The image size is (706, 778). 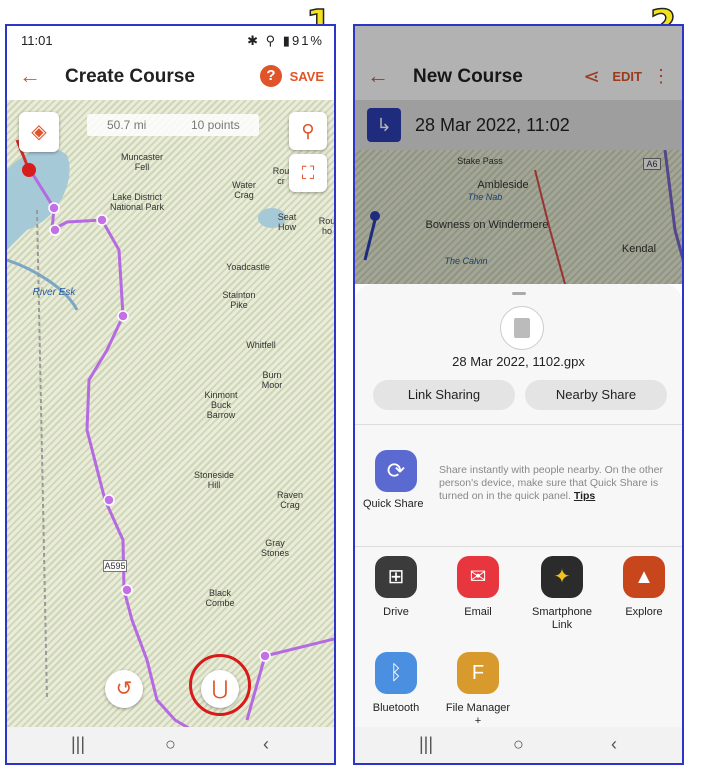 I want to click on course-stats: 50.7 mi 10 points, so click(x=173, y=125).